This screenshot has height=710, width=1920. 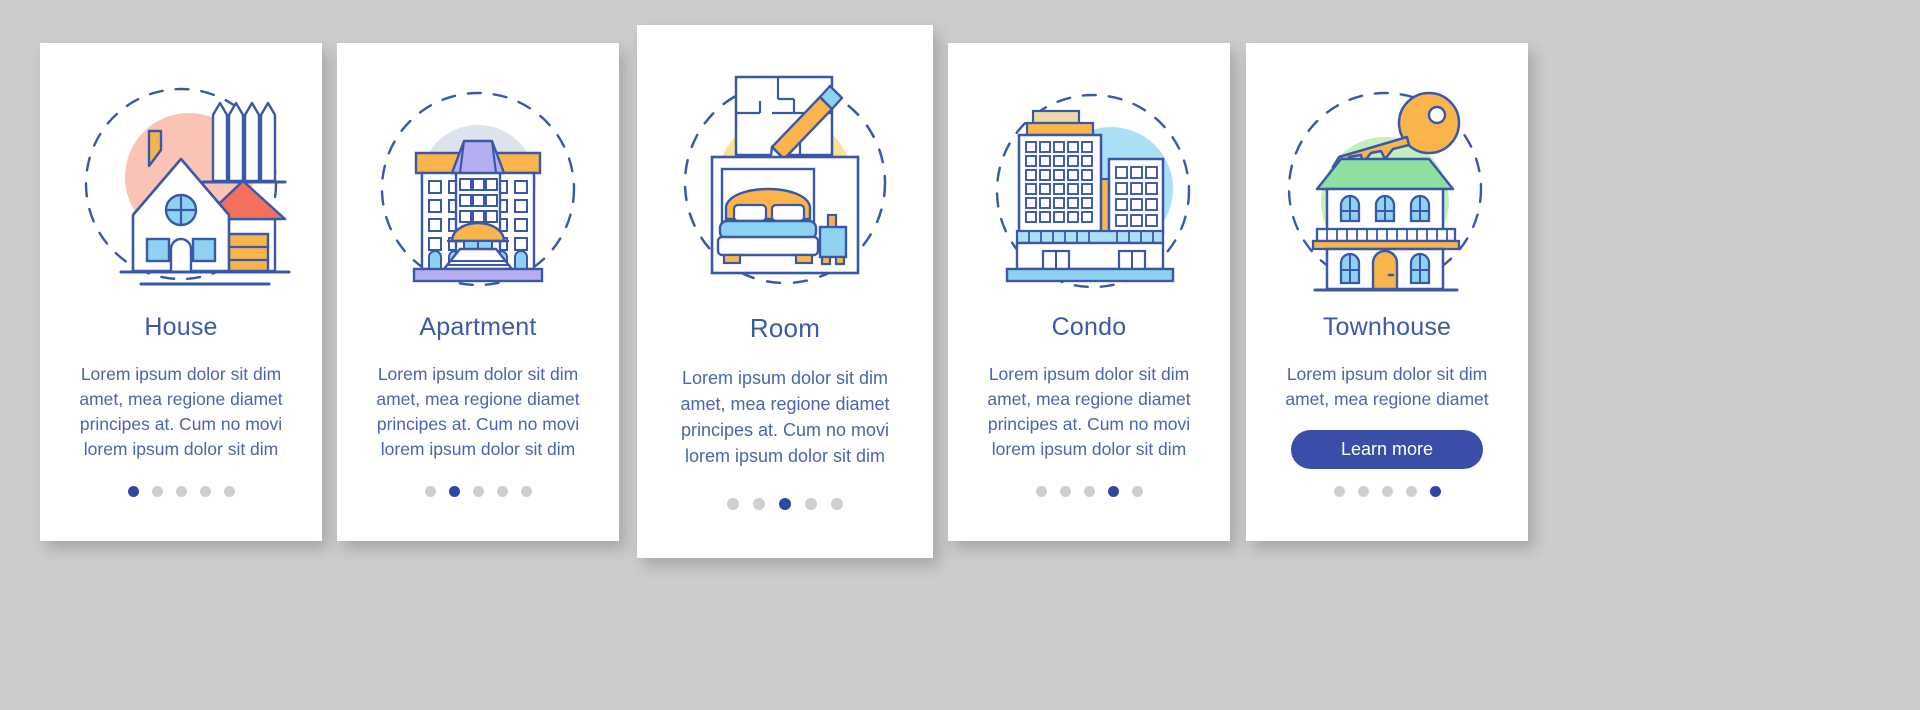 What do you see at coordinates (1387, 327) in the screenshot?
I see `card-title: Townhouse` at bounding box center [1387, 327].